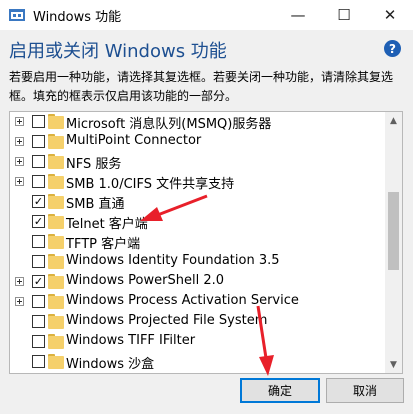 The width and height of the screenshot is (413, 414). What do you see at coordinates (103, 244) in the screenshot?
I see `feature-label: TFTP 客户端` at bounding box center [103, 244].